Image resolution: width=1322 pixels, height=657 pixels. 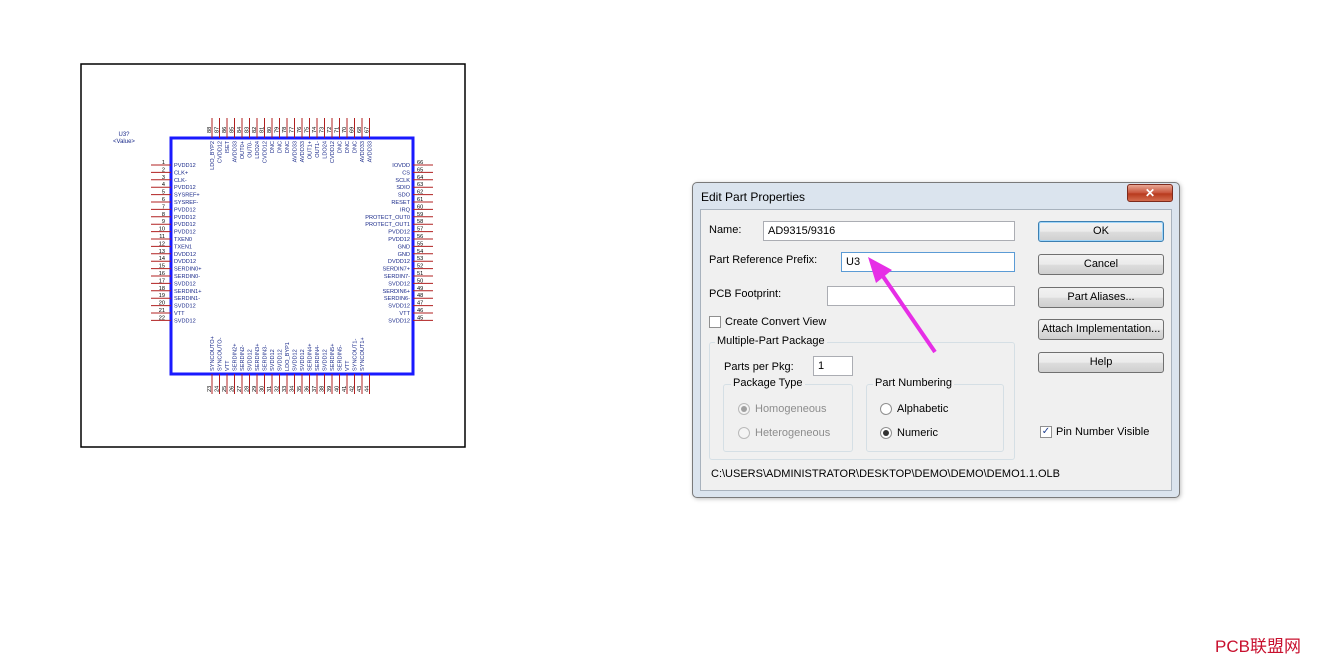 I want to click on pin-name-left: VTT, so click(x=179, y=314).